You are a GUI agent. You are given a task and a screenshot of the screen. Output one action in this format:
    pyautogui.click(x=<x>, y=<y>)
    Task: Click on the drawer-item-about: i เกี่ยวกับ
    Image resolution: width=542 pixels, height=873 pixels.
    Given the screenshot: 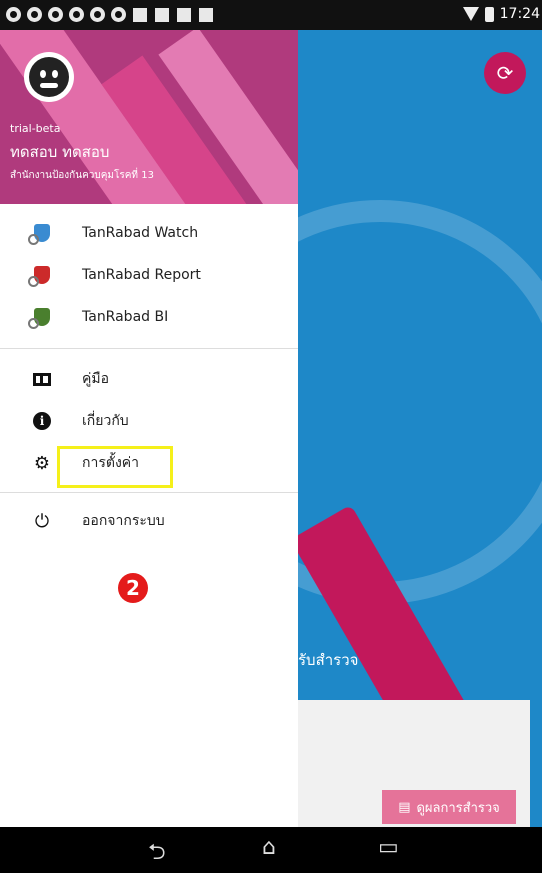 What is the action you would take?
    pyautogui.click(x=149, y=421)
    